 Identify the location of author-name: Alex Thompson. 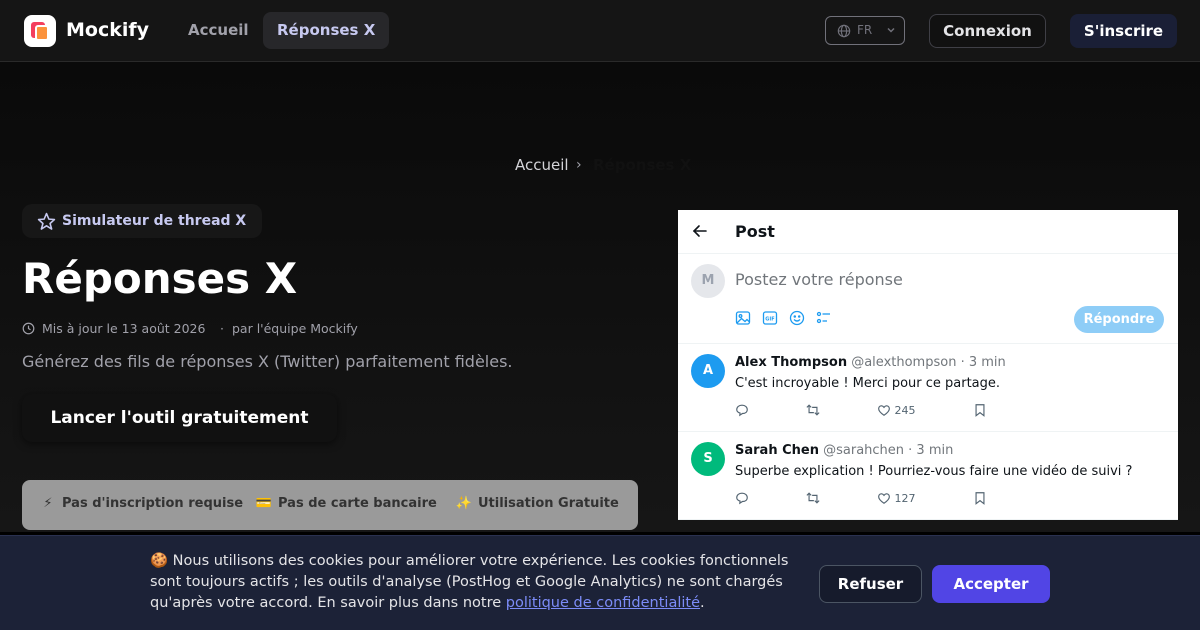
(791, 362).